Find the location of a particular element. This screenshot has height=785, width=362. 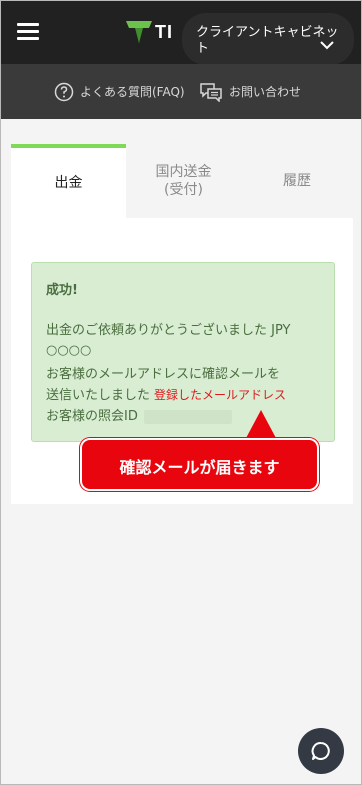

reference-id-label: お客様の照会ID is located at coordinates (92, 416).